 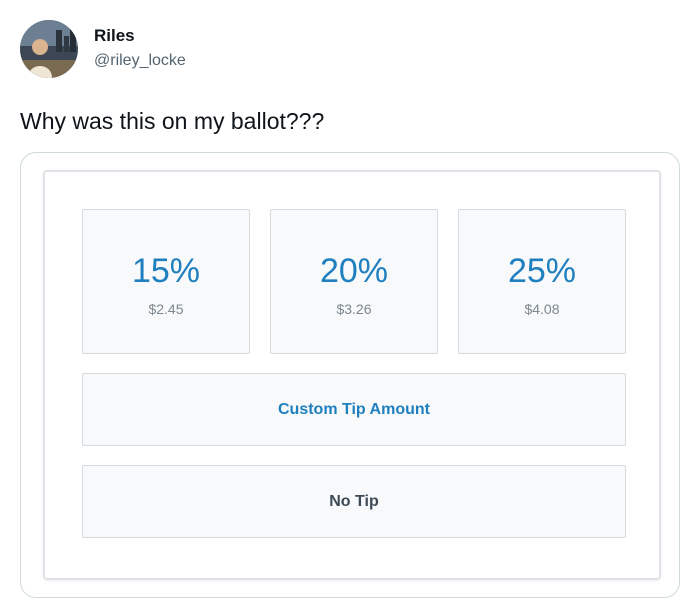 I want to click on tip-amount: $3.26, so click(x=354, y=309).